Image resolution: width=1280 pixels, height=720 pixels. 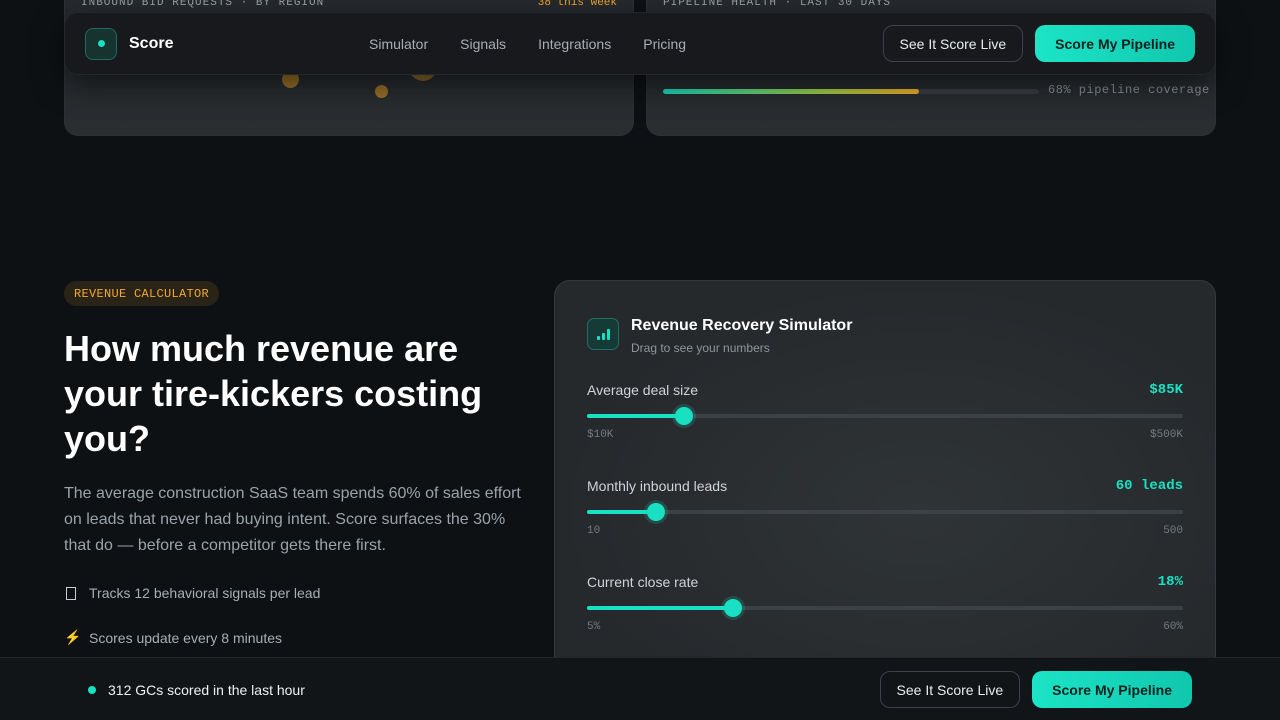 I want to click on live-status-dot, so click(x=92, y=690).